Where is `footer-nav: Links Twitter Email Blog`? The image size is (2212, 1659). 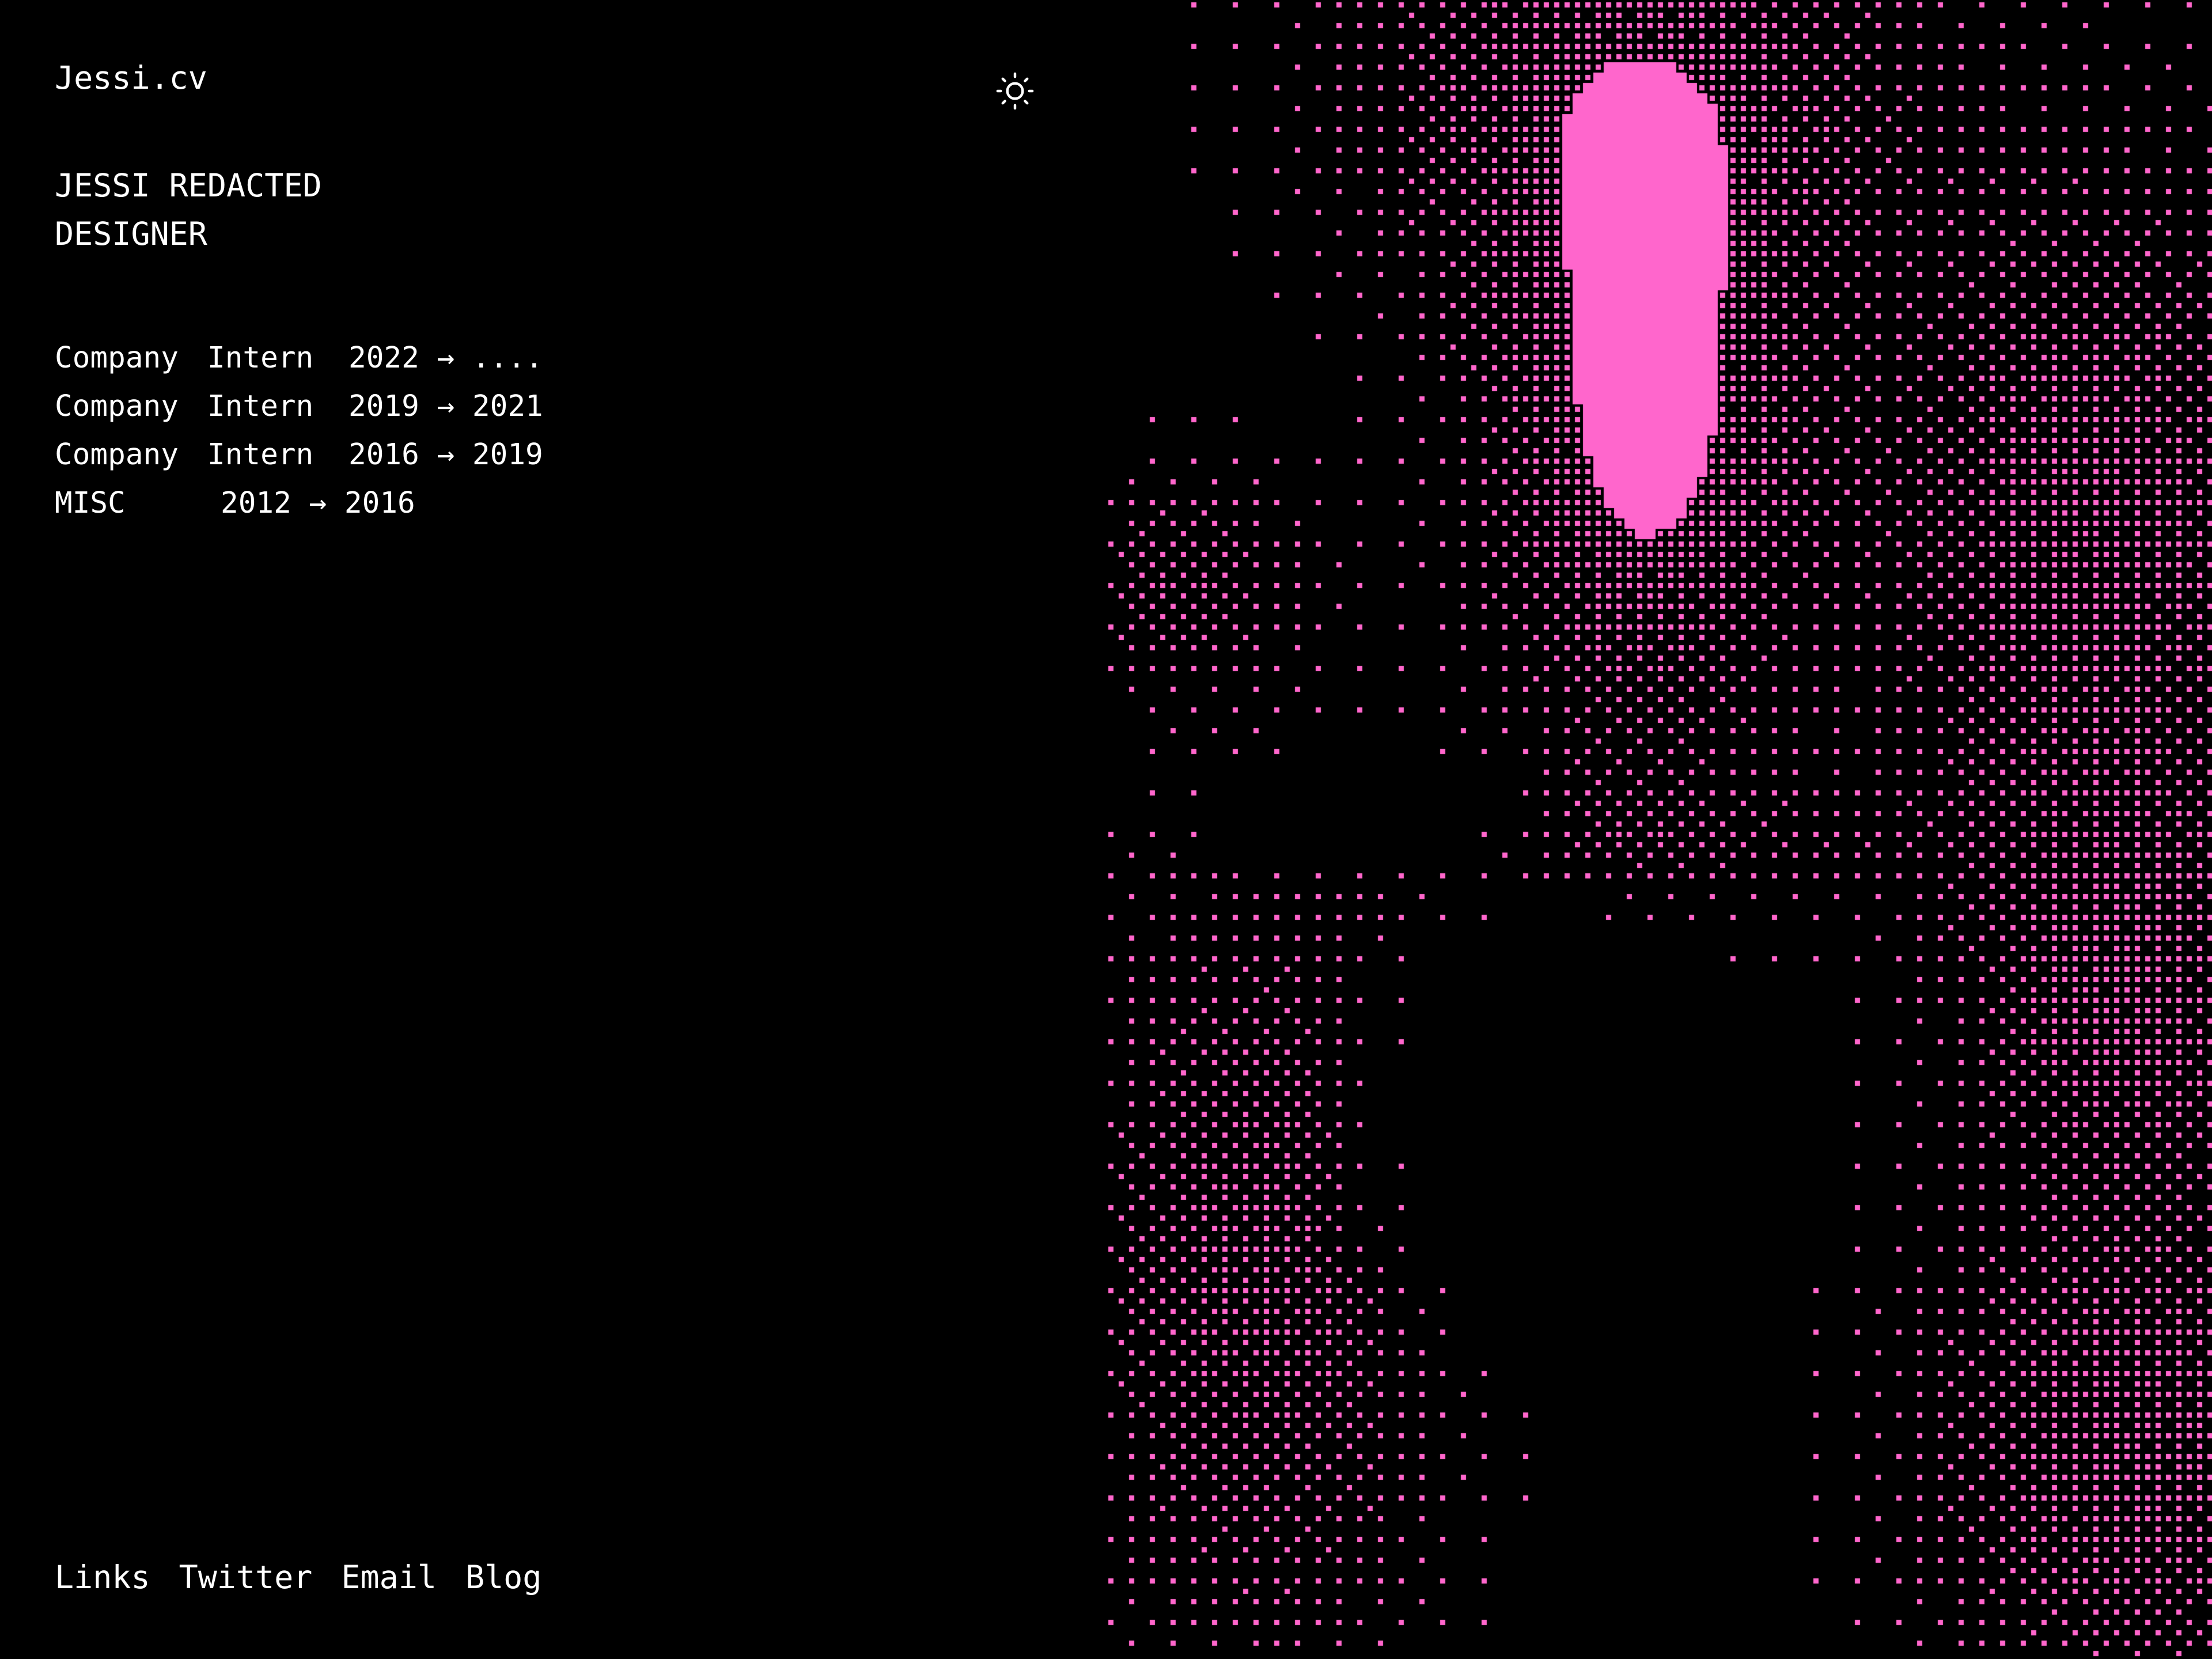 footer-nav: Links Twitter Email Blog is located at coordinates (298, 1577).